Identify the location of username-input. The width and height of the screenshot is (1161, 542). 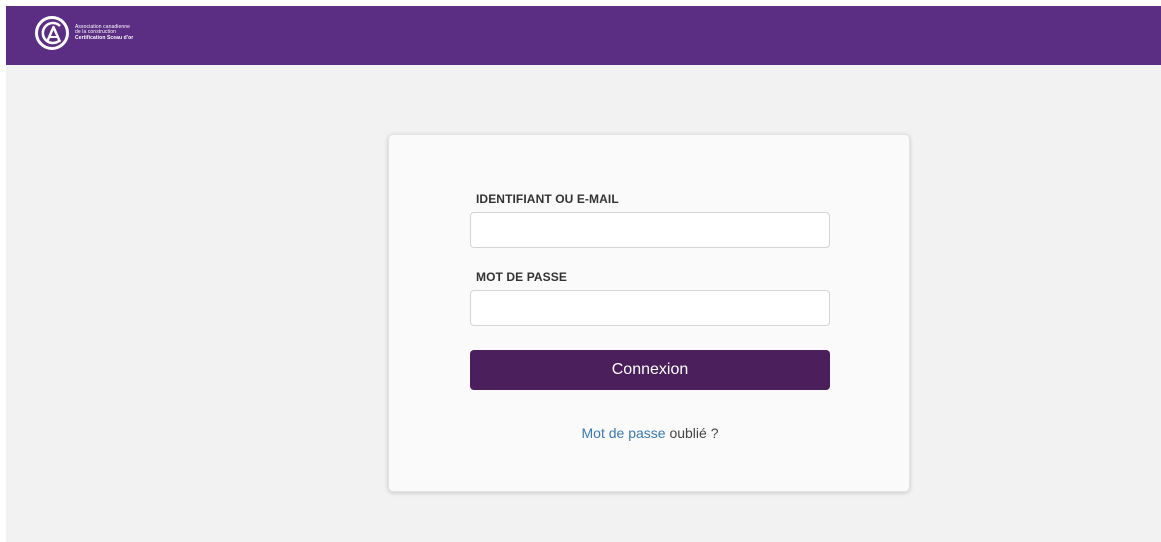
(650, 230).